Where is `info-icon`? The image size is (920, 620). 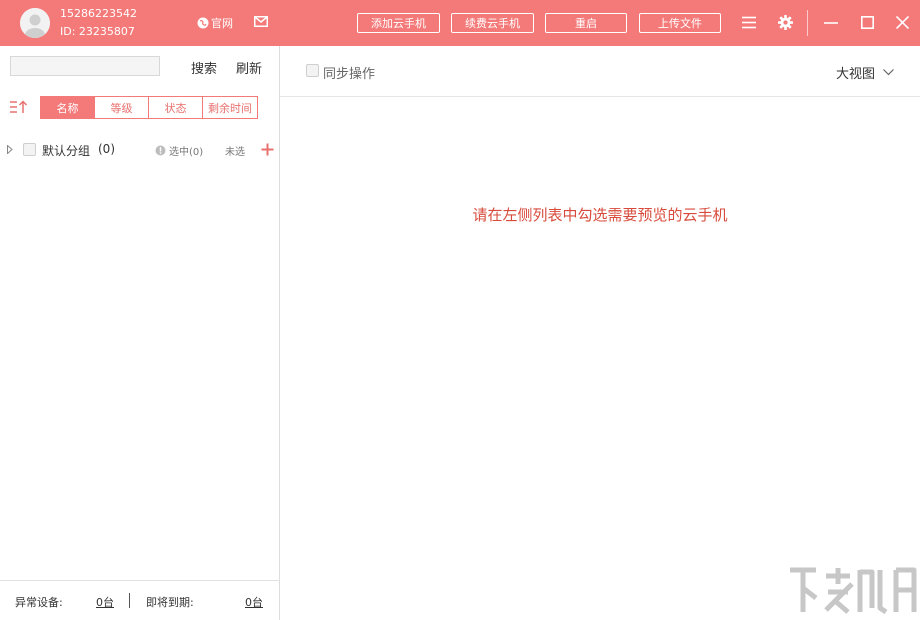
info-icon is located at coordinates (160, 150).